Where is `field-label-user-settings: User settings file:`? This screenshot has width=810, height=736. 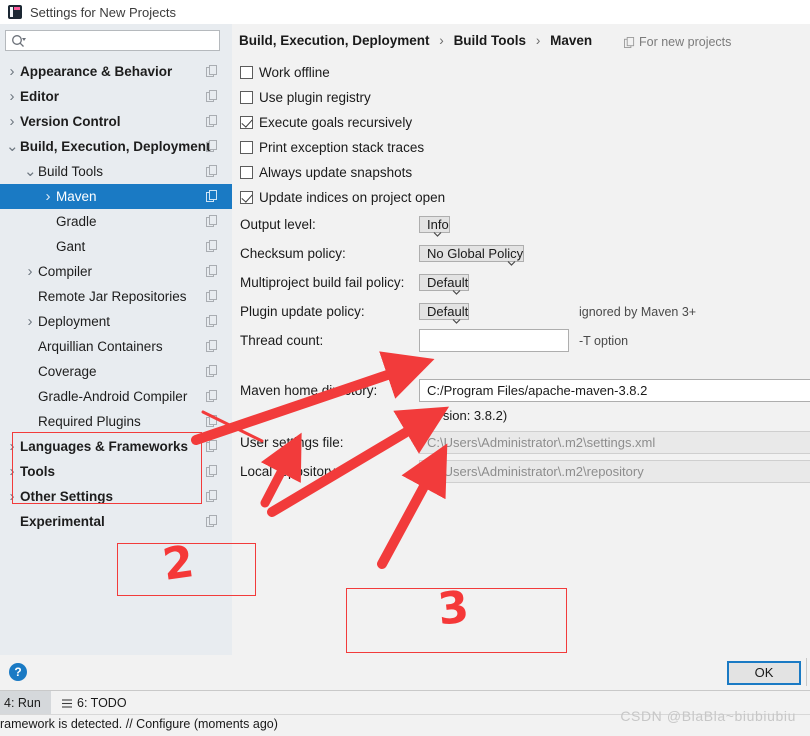 field-label-user-settings: User settings file: is located at coordinates (292, 442).